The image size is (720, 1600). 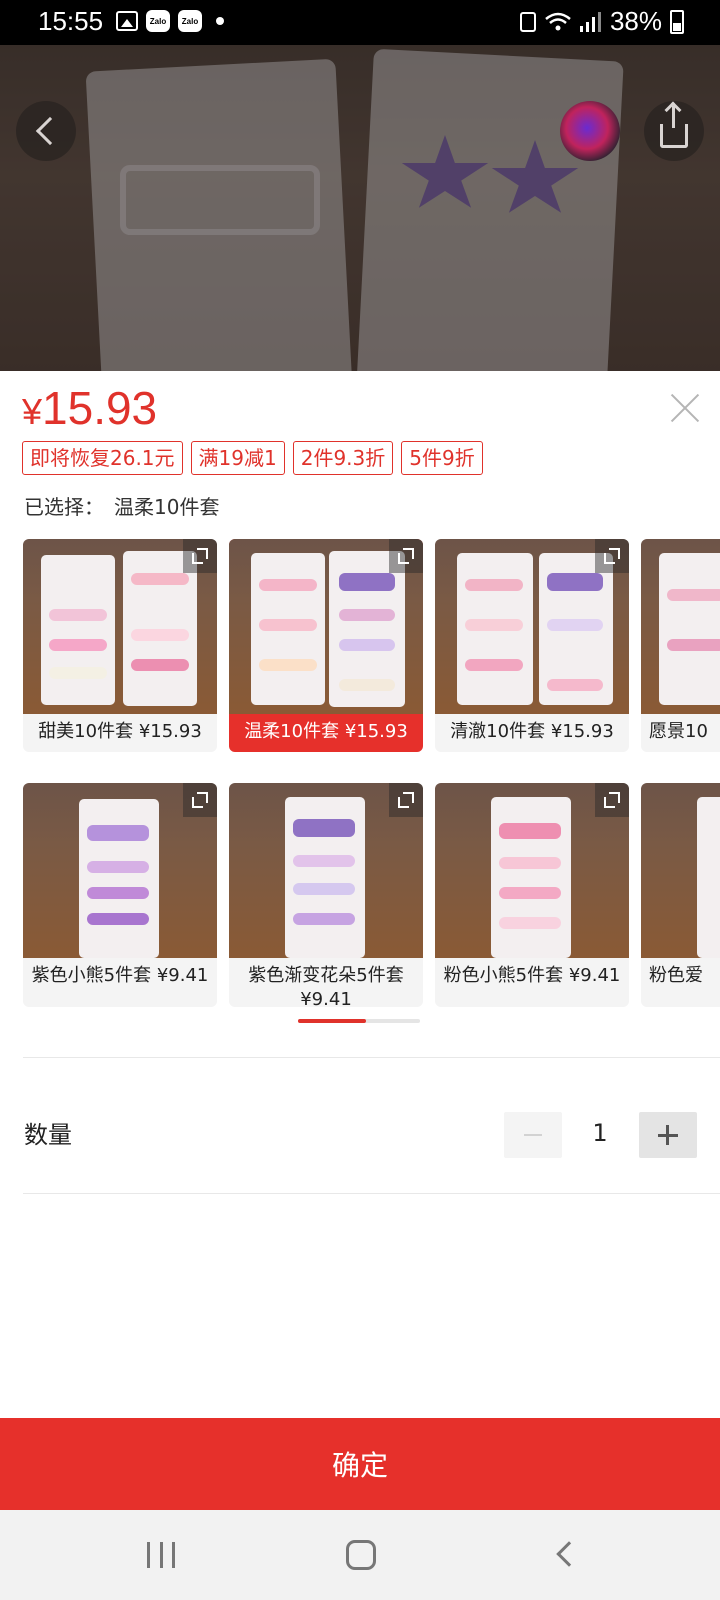 I want to click on promo-tag: 即将恢复26.1元, so click(x=102, y=458).